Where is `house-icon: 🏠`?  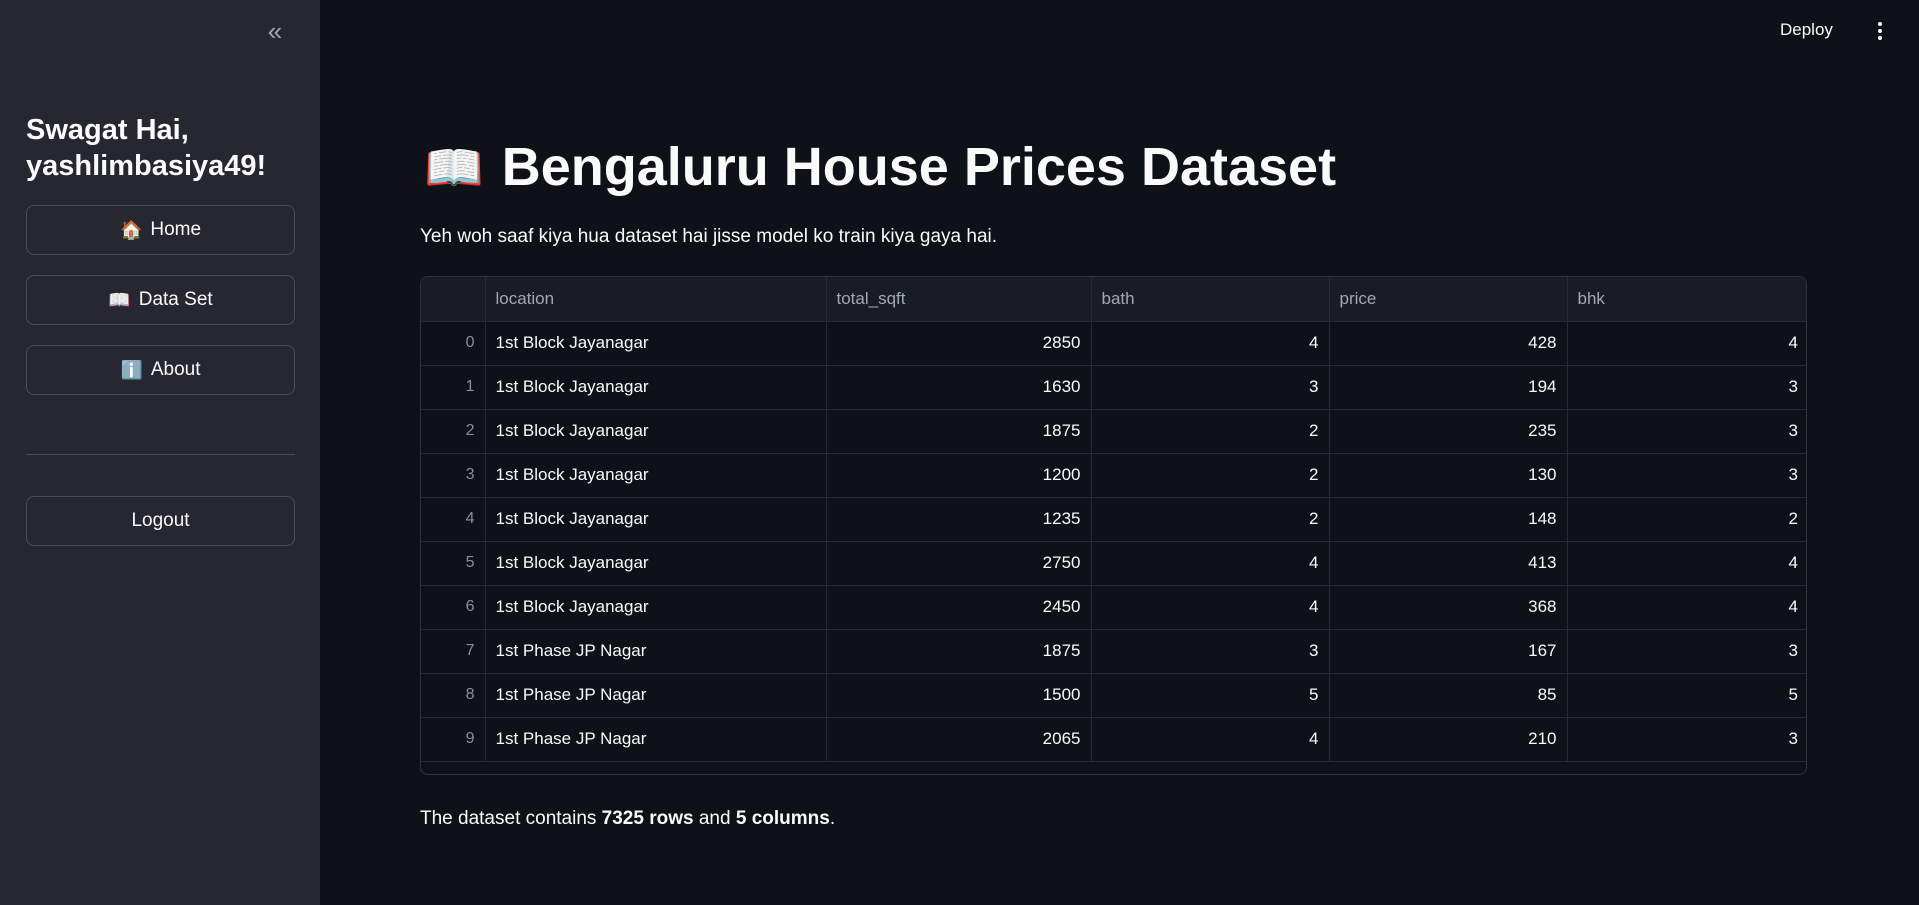
house-icon: 🏠 is located at coordinates (131, 229).